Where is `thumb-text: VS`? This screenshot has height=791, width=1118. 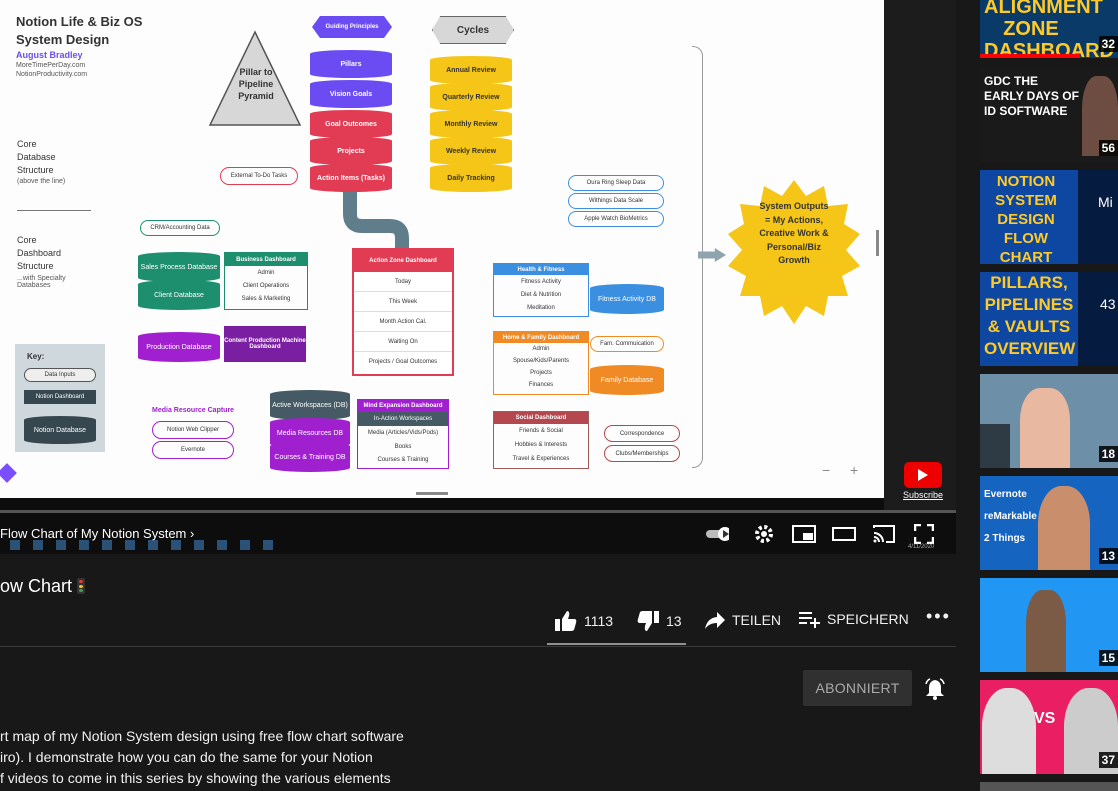
thumb-text: VS is located at coordinates (1045, 718).